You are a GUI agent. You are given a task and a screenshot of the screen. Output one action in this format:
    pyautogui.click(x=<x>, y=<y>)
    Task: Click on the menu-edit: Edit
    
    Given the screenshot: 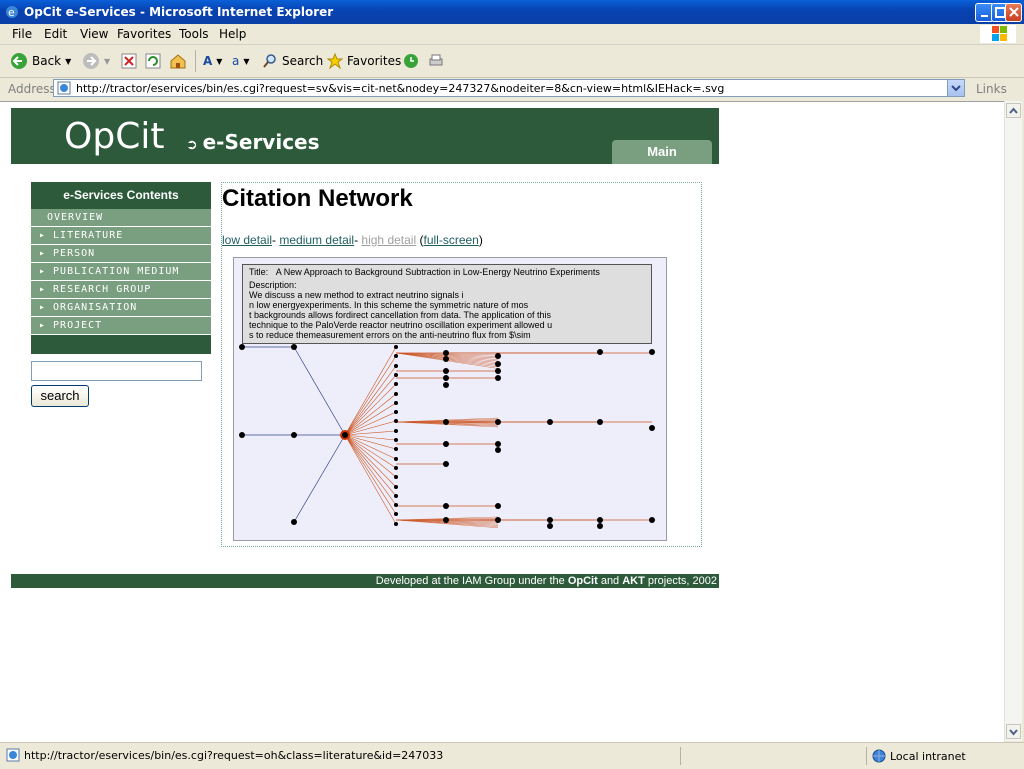 What is the action you would take?
    pyautogui.click(x=55, y=34)
    